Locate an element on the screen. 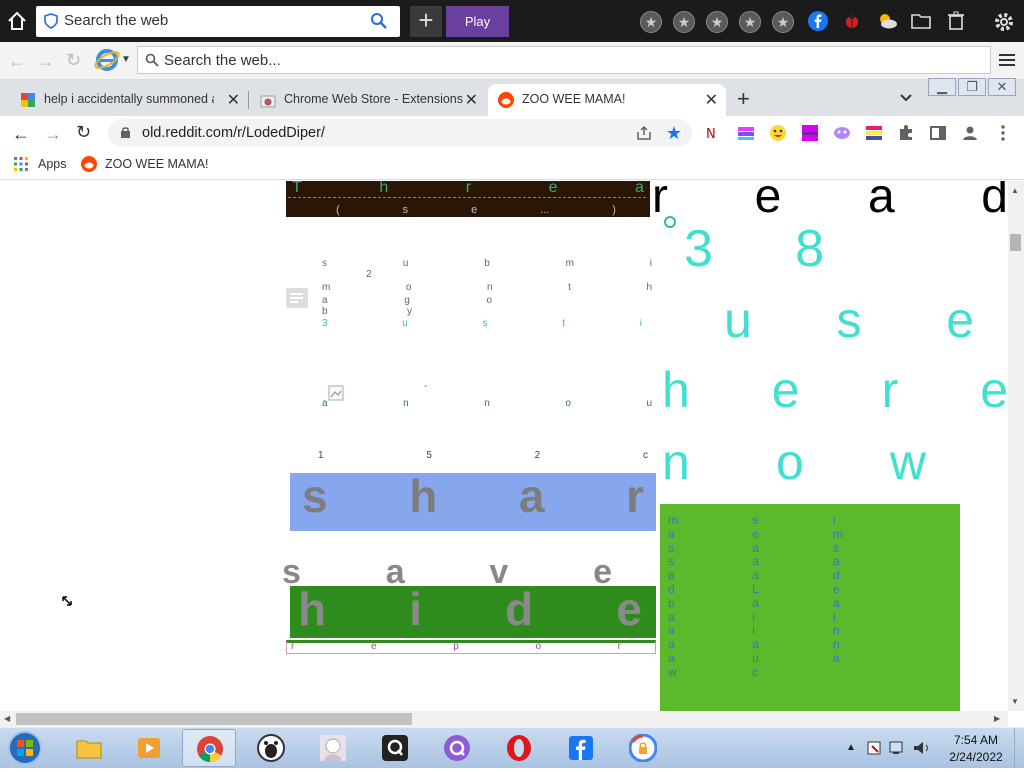 The image size is (1024, 772). media-player-icon is located at coordinates (149, 748).